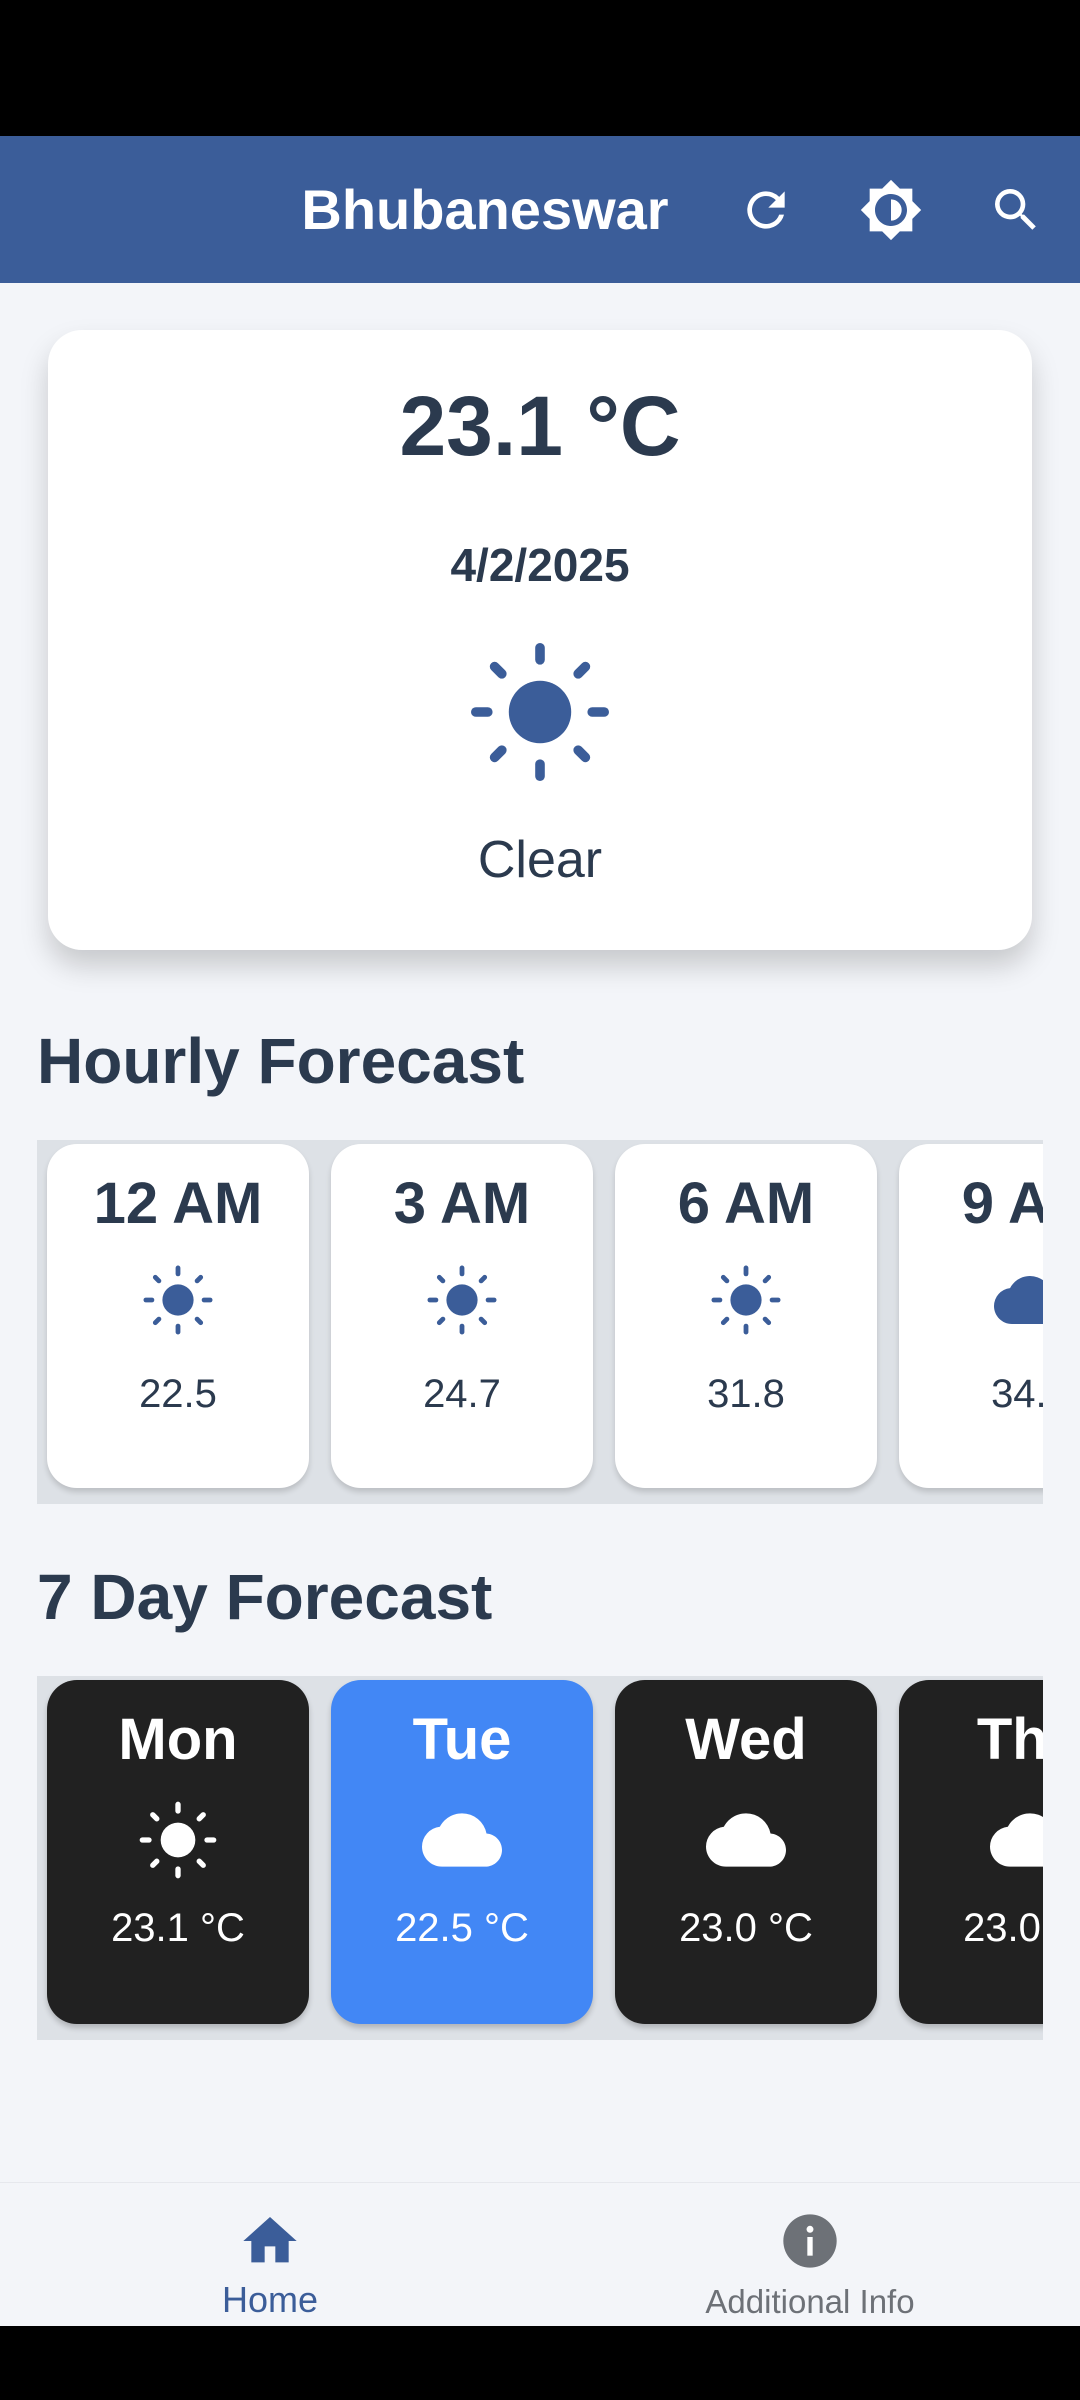  What do you see at coordinates (540, 68) in the screenshot?
I see `status-bar` at bounding box center [540, 68].